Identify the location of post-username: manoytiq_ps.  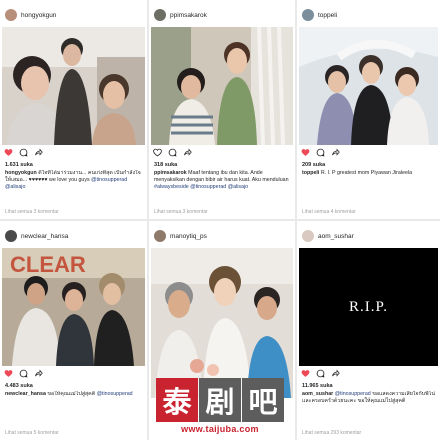
(188, 236).